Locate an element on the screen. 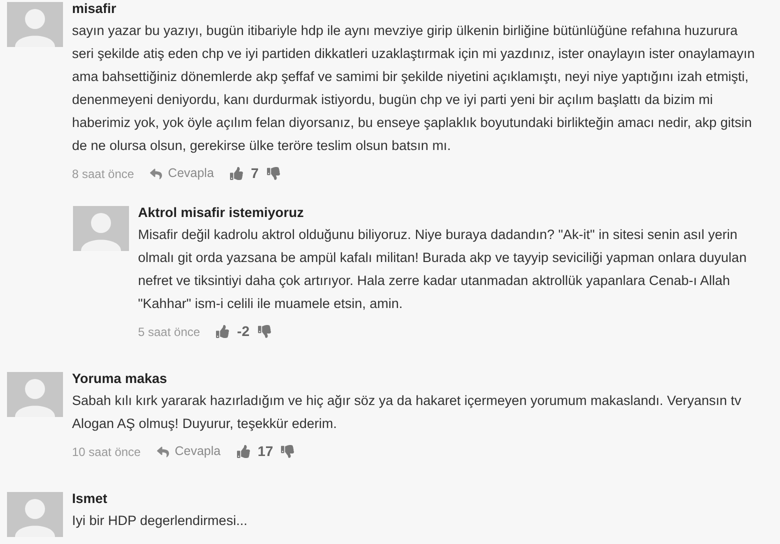  timestamp: 10 saat önce is located at coordinates (106, 452).